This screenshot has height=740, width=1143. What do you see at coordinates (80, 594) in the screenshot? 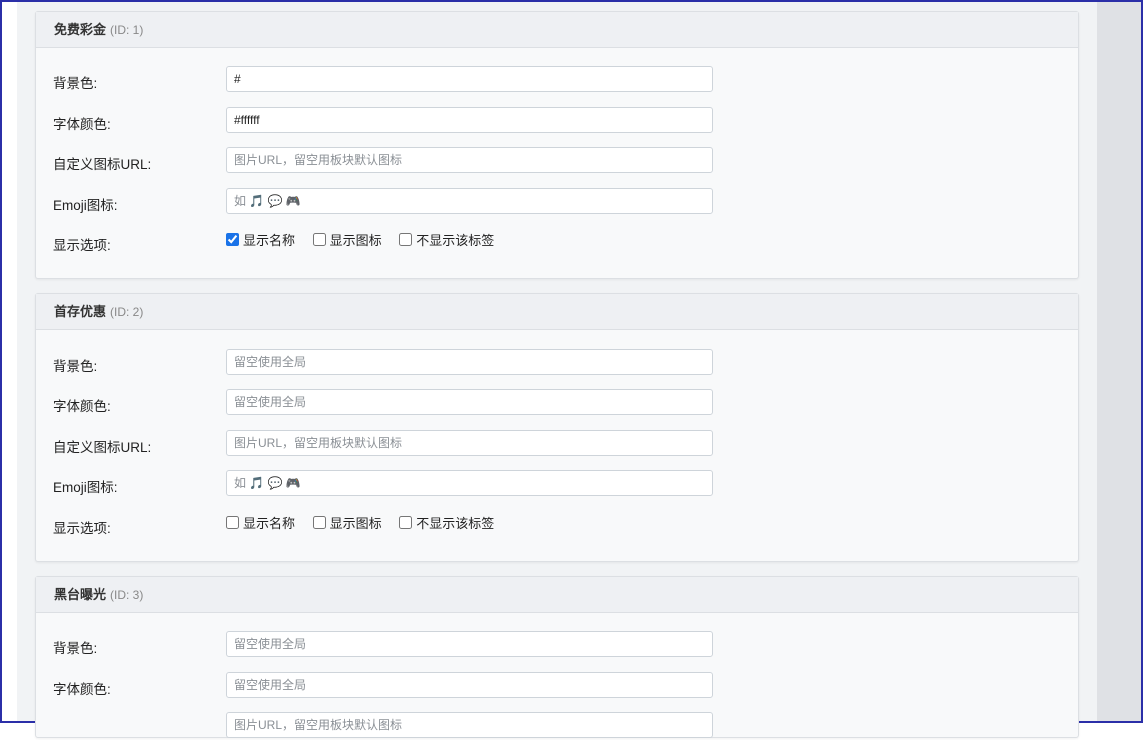
I see `panel-title: 黑台曝光` at bounding box center [80, 594].